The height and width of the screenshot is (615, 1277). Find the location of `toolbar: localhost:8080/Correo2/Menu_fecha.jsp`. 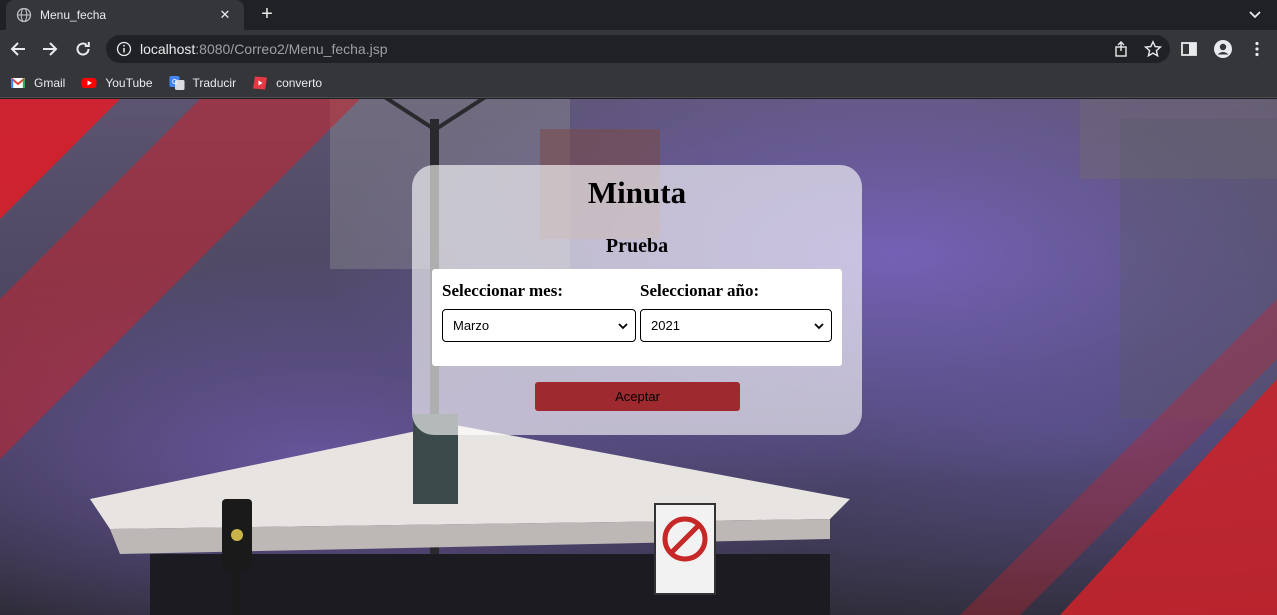

toolbar: localhost:8080/Correo2/Menu_fecha.jsp is located at coordinates (638, 49).